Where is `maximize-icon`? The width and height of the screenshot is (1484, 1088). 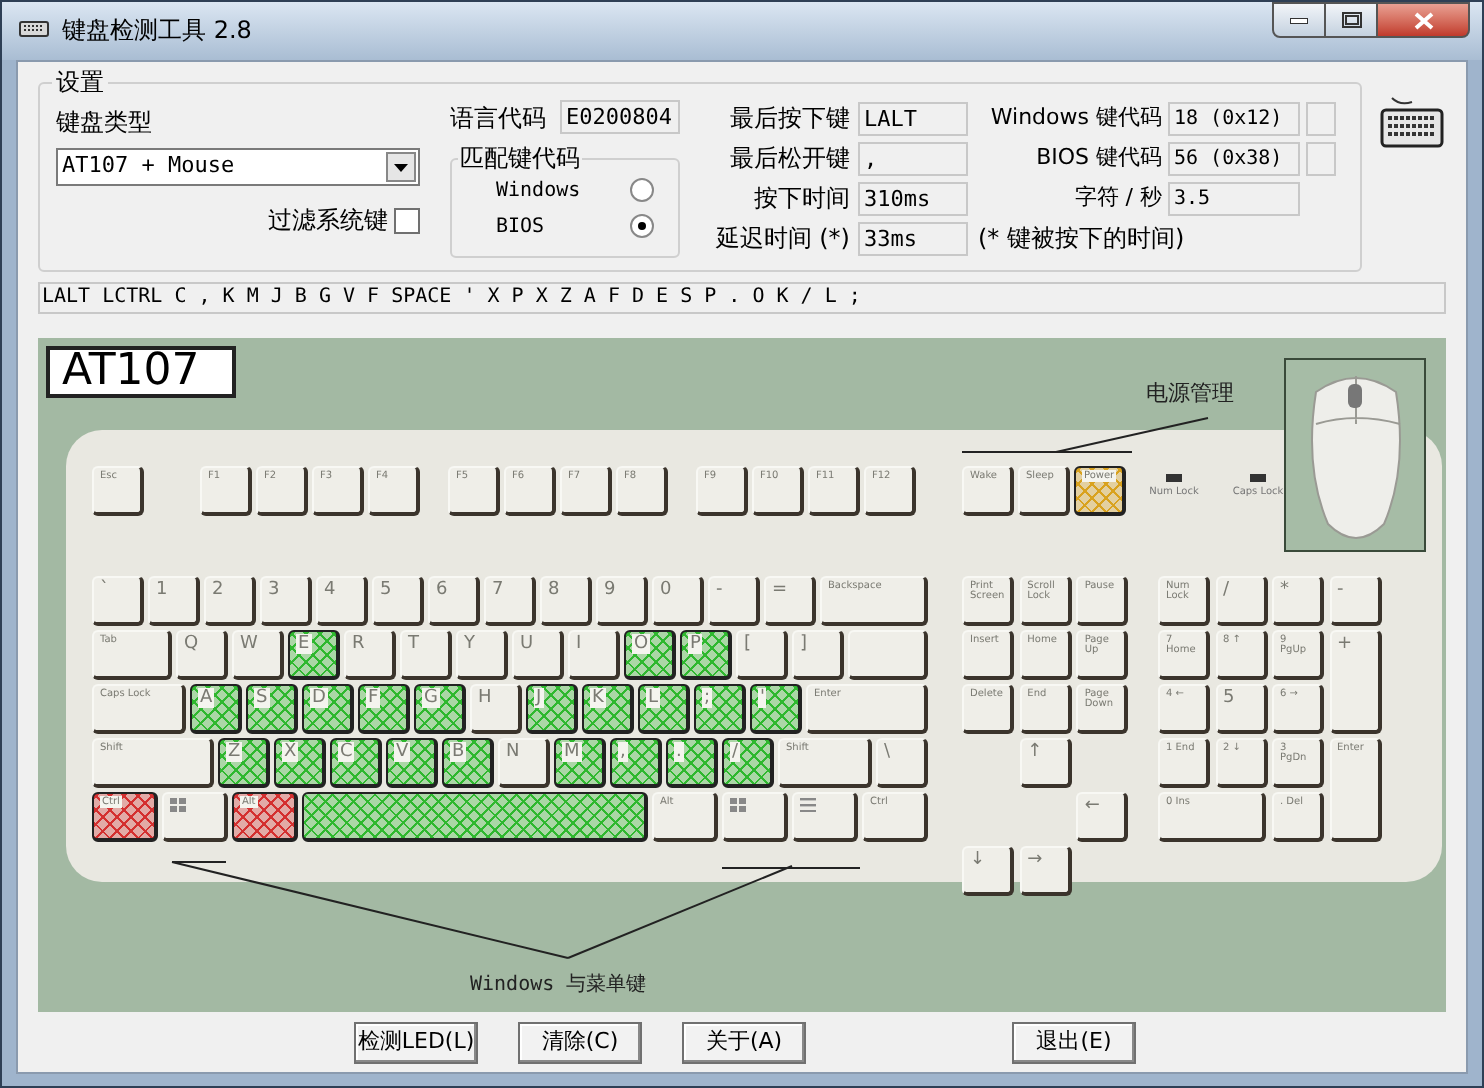
maximize-icon is located at coordinates (1351, 20).